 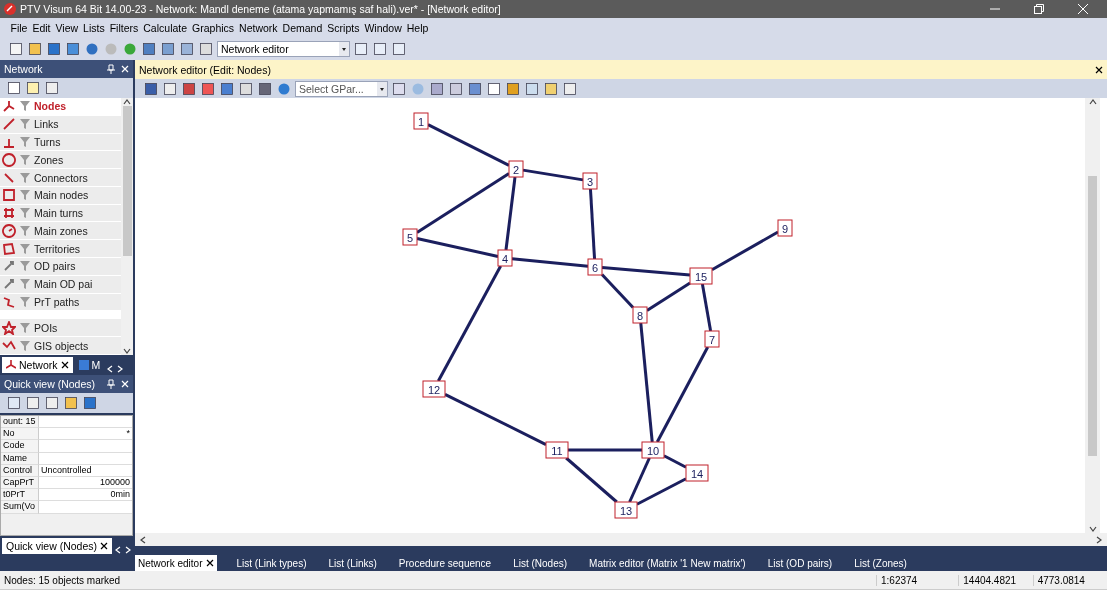 I want to click on network-node: 9, so click(x=785, y=228).